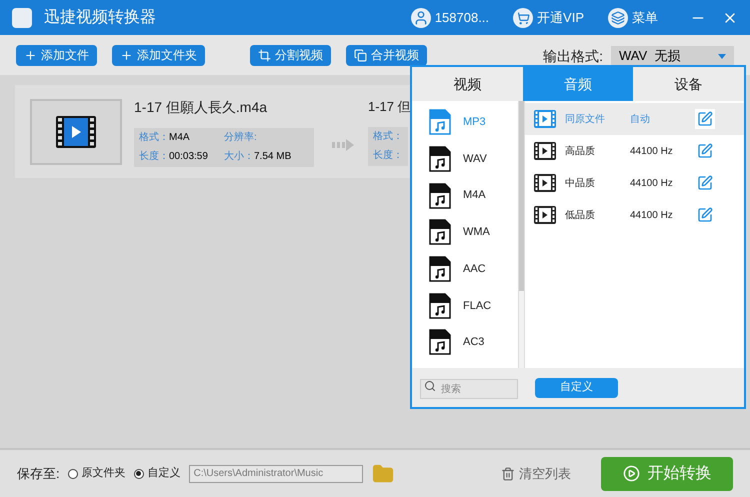 The width and height of the screenshot is (750, 497). What do you see at coordinates (705, 119) in the screenshot?
I see `edit-icon` at bounding box center [705, 119].